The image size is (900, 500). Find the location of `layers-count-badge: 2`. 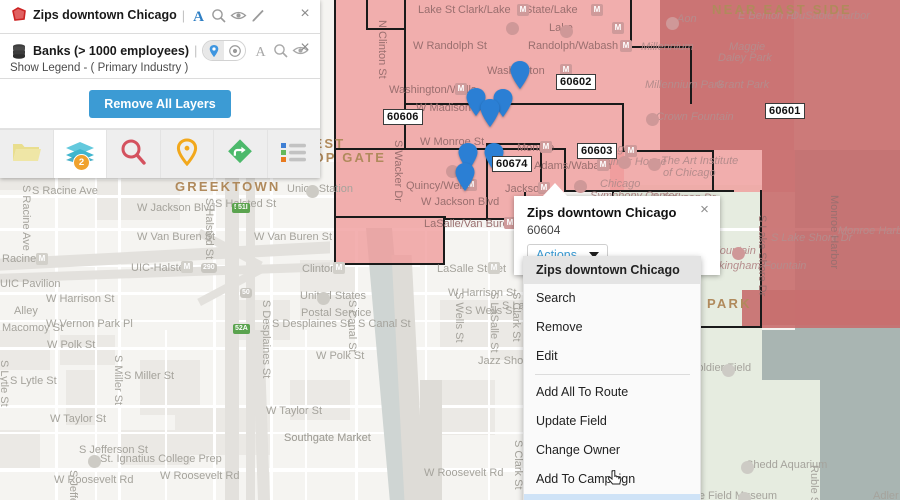

layers-count-badge: 2 is located at coordinates (81, 162).